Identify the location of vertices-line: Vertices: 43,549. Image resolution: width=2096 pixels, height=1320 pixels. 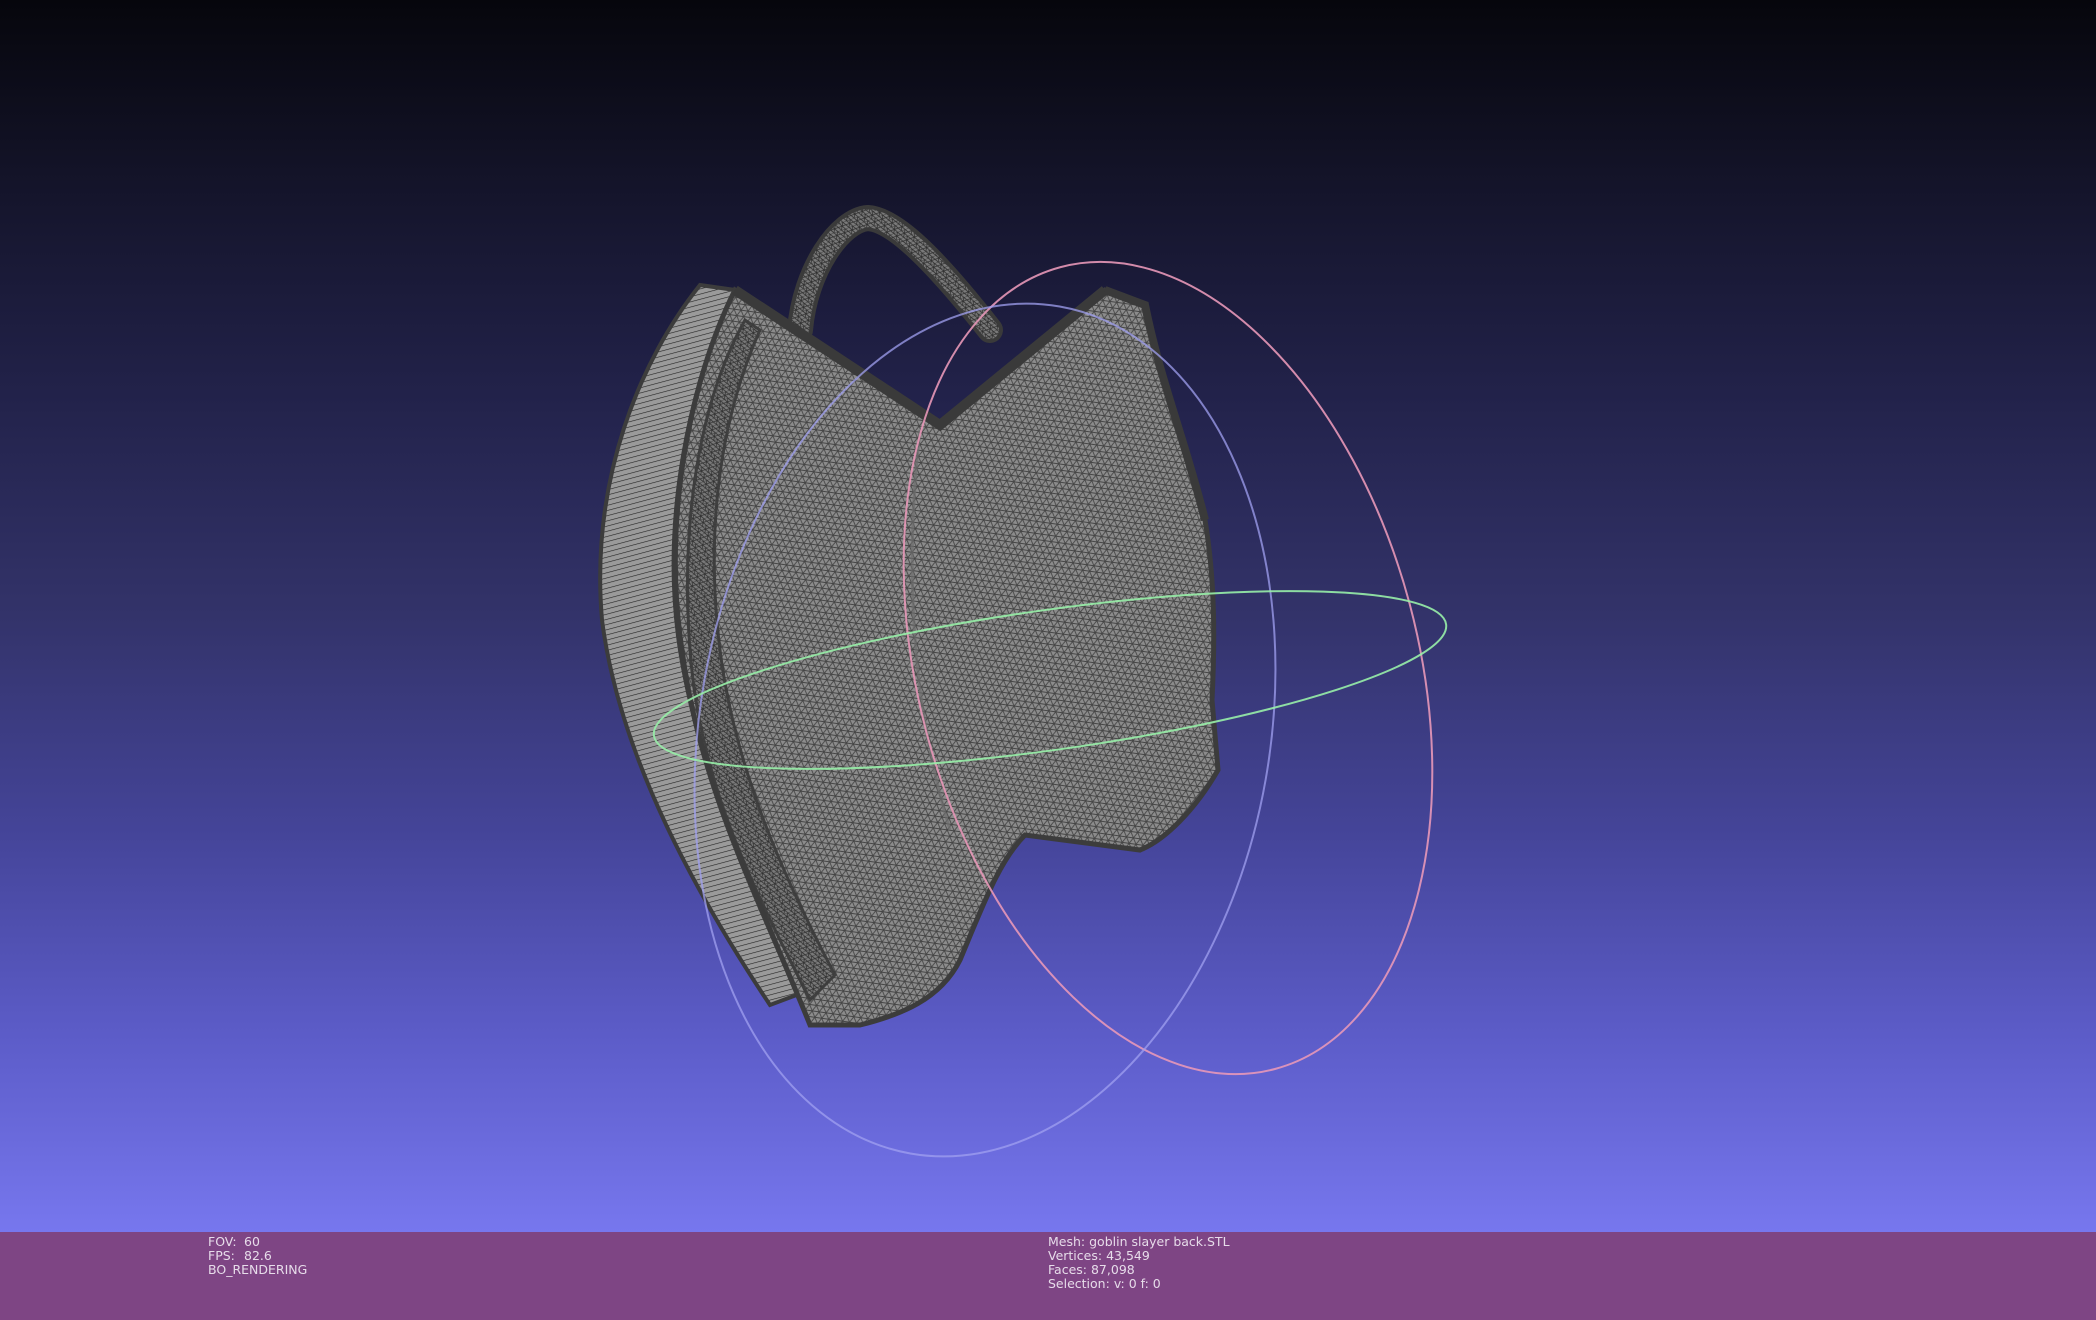
(1139, 1256).